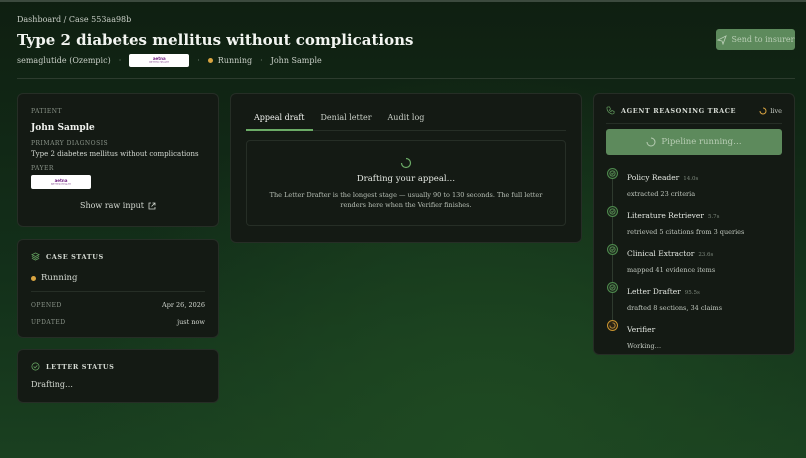 Image resolution: width=806 pixels, height=458 pixels. What do you see at coordinates (654, 291) in the screenshot?
I see `step-name: Letter Drafter` at bounding box center [654, 291].